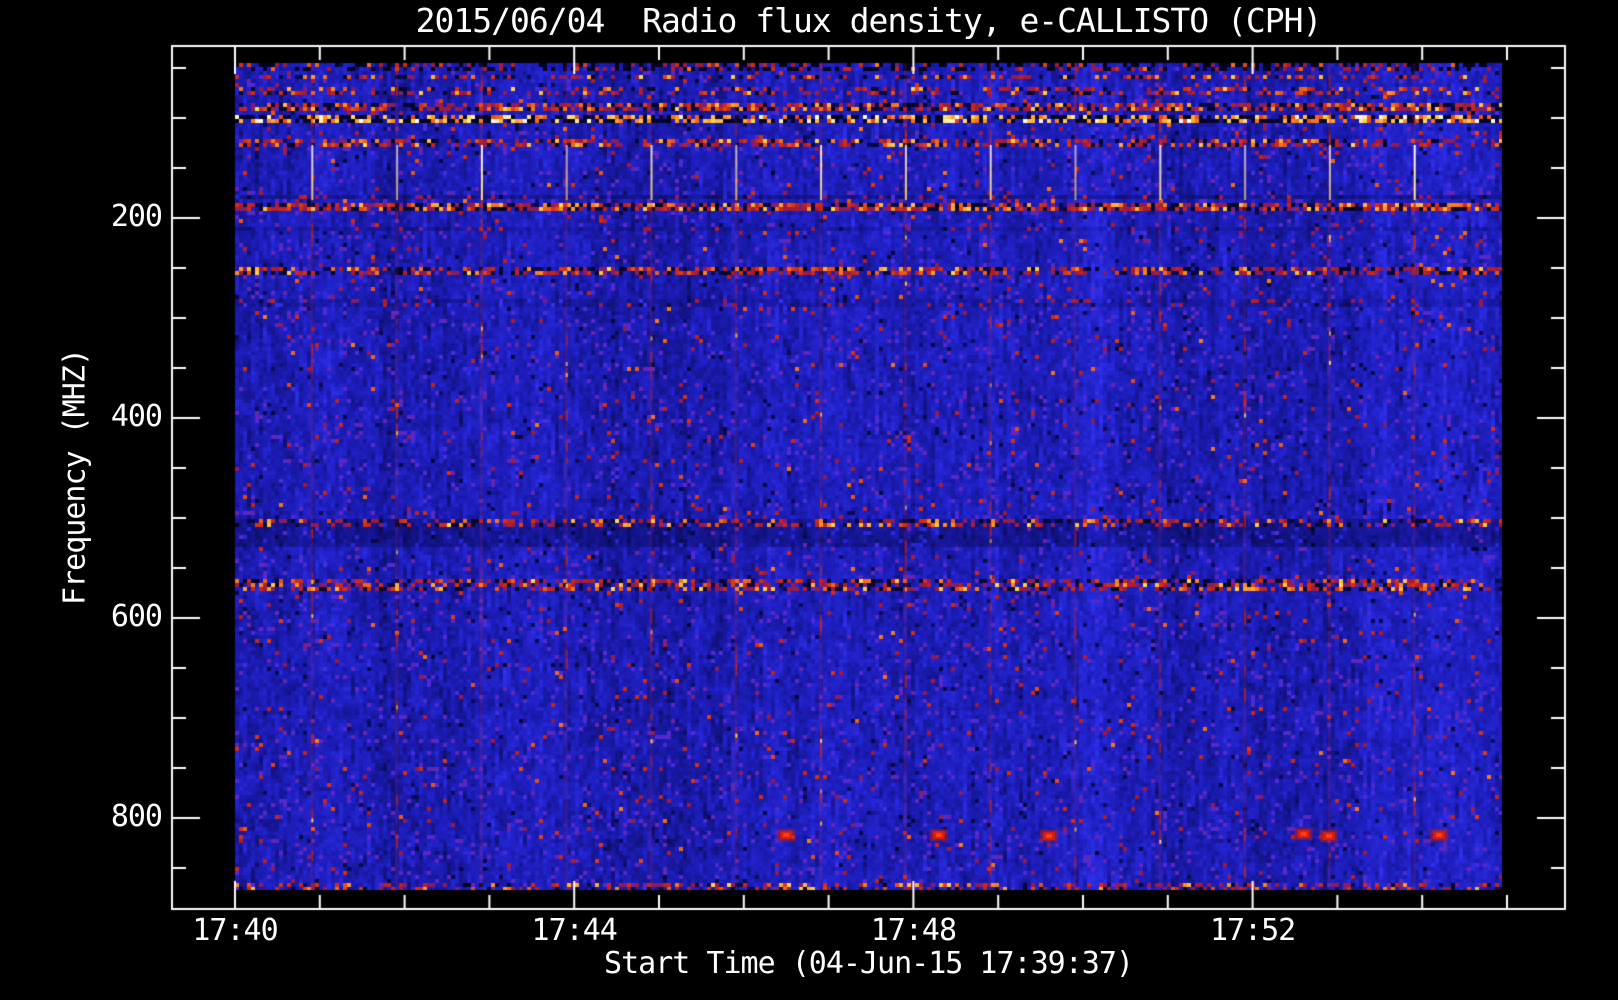  Describe the element at coordinates (869, 963) in the screenshot. I see `x-axis-label: Start Time (04-Jun-15 17:39:37)` at that location.